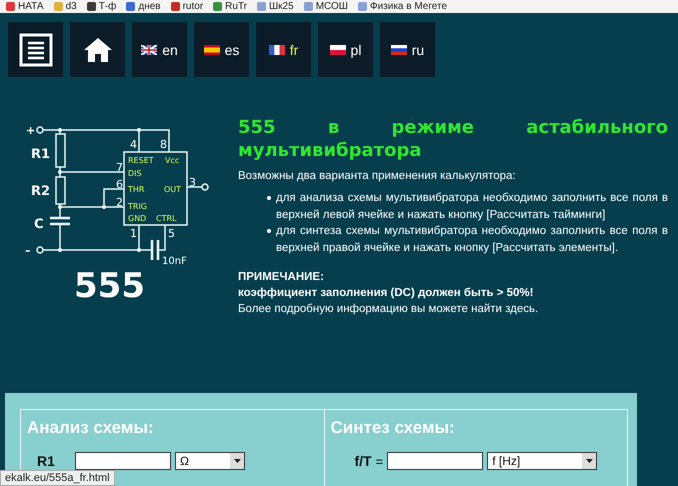 The width and height of the screenshot is (678, 486). I want to click on bookmark-link: МСОШ, so click(332, 6).